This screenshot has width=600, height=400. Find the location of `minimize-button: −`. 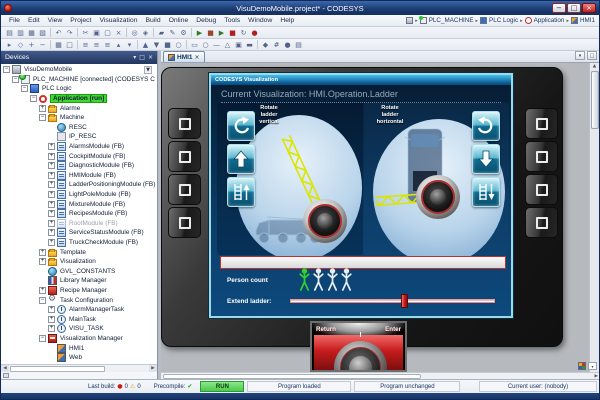

minimize-button: − is located at coordinates (559, 8).